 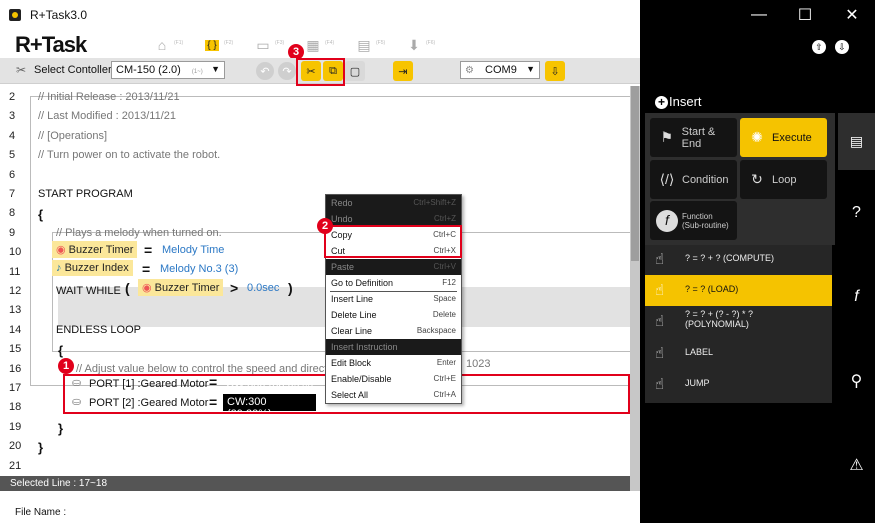 I want to click on line-number: 4, so click(x=12, y=135).